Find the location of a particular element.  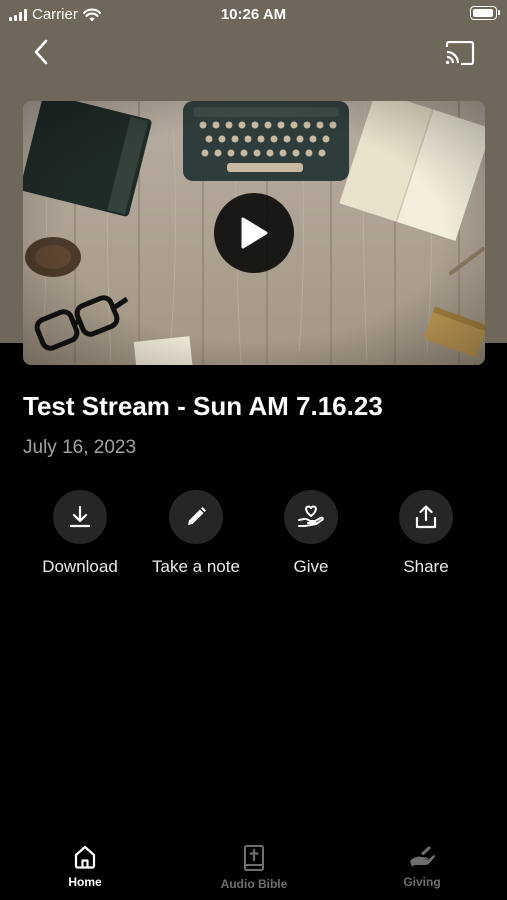

tab-bar: Home Audio Bible Giving is located at coordinates (253, 869).